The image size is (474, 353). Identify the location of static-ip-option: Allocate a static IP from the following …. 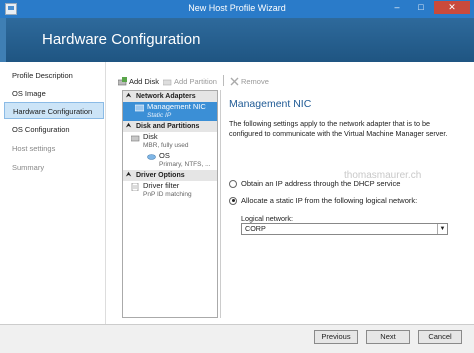
(323, 200).